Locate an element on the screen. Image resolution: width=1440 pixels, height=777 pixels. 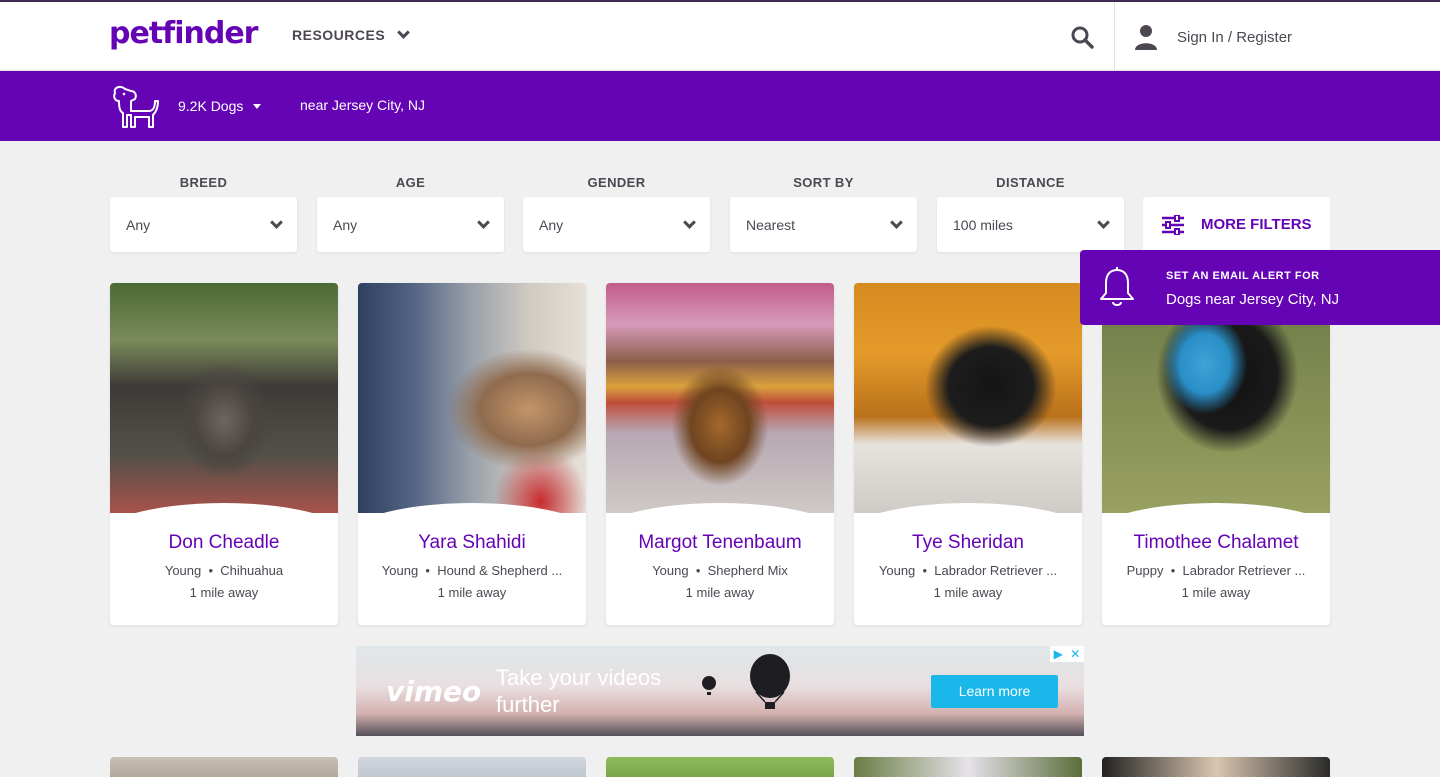
animal-count-dropdown: 9.2K Dogs is located at coordinates (220, 106).